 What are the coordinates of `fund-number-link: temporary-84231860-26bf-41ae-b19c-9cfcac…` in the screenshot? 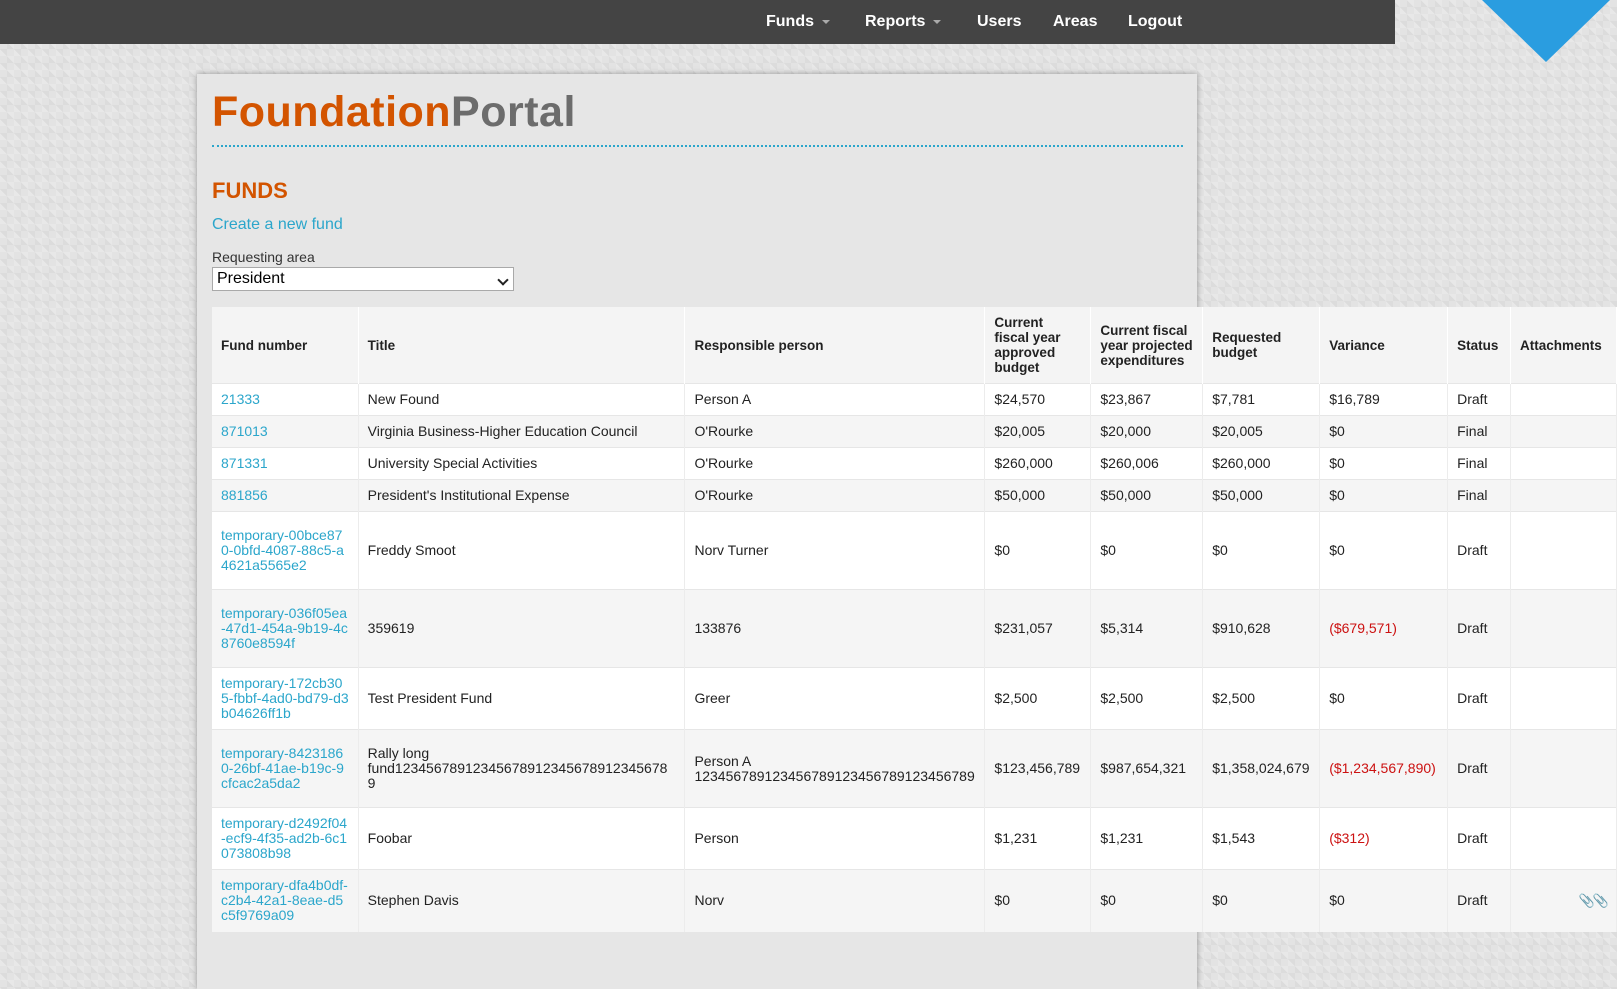 It's located at (282, 768).